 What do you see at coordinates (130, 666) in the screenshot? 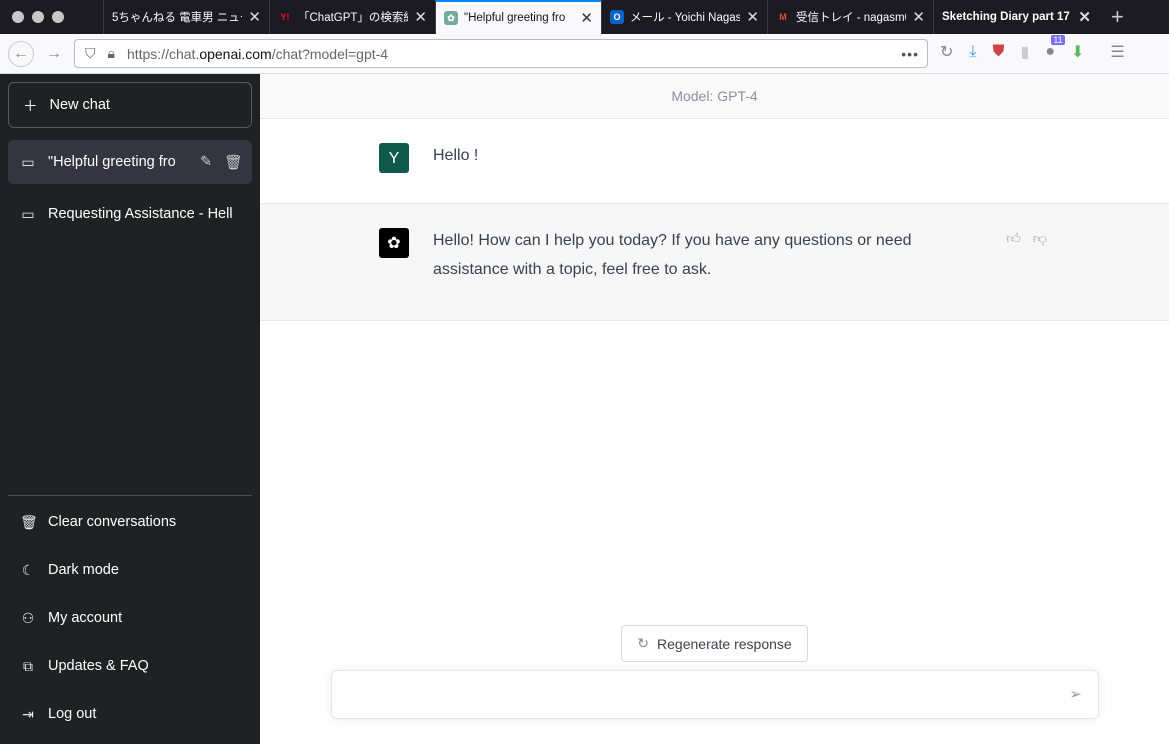
I see `updates-faq-link: ⧉ Updates & FAQ` at bounding box center [130, 666].